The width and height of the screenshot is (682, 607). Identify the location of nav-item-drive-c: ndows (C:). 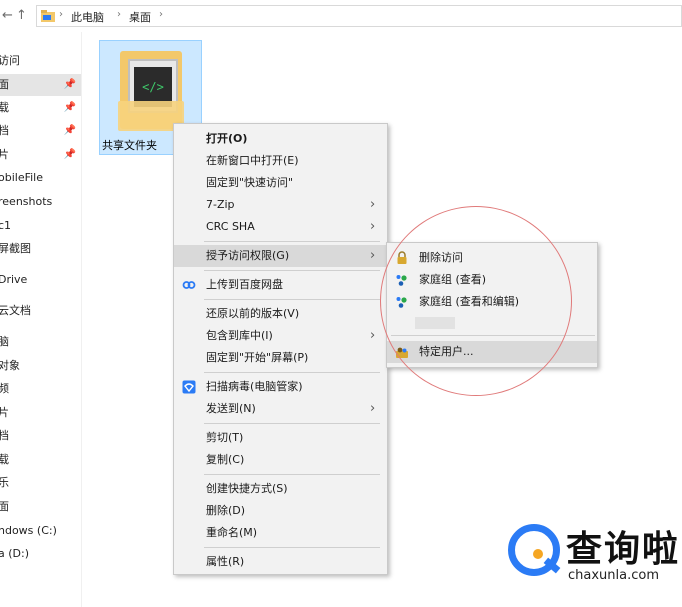
(40, 531).